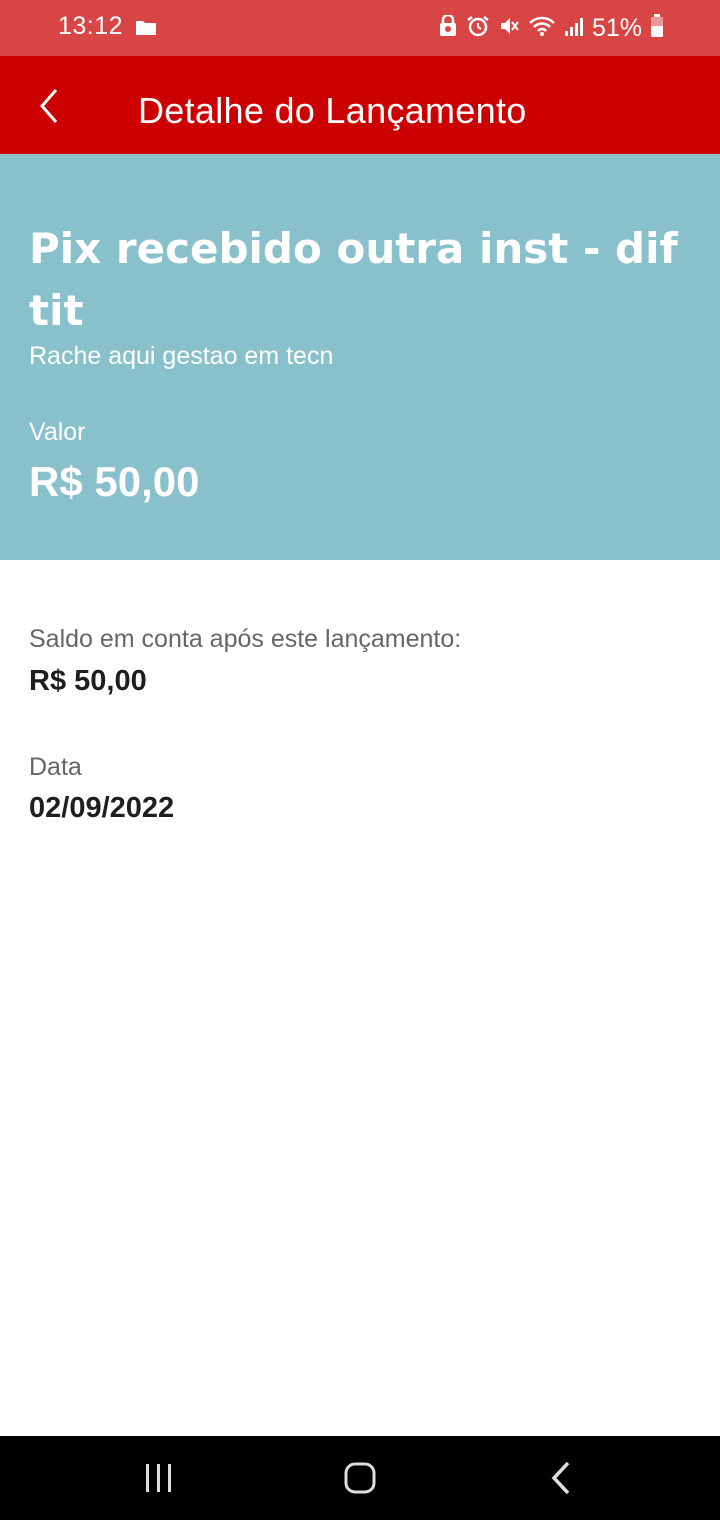 The width and height of the screenshot is (720, 1520). I want to click on system-nav-bar, so click(360, 1478).